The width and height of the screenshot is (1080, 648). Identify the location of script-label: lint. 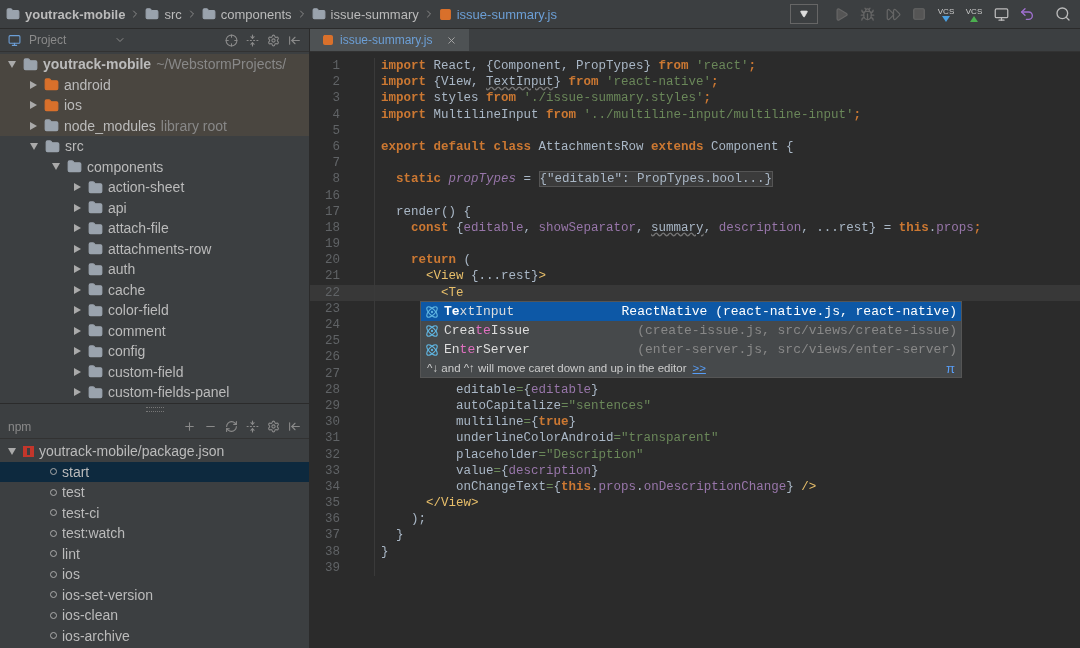
(71, 553).